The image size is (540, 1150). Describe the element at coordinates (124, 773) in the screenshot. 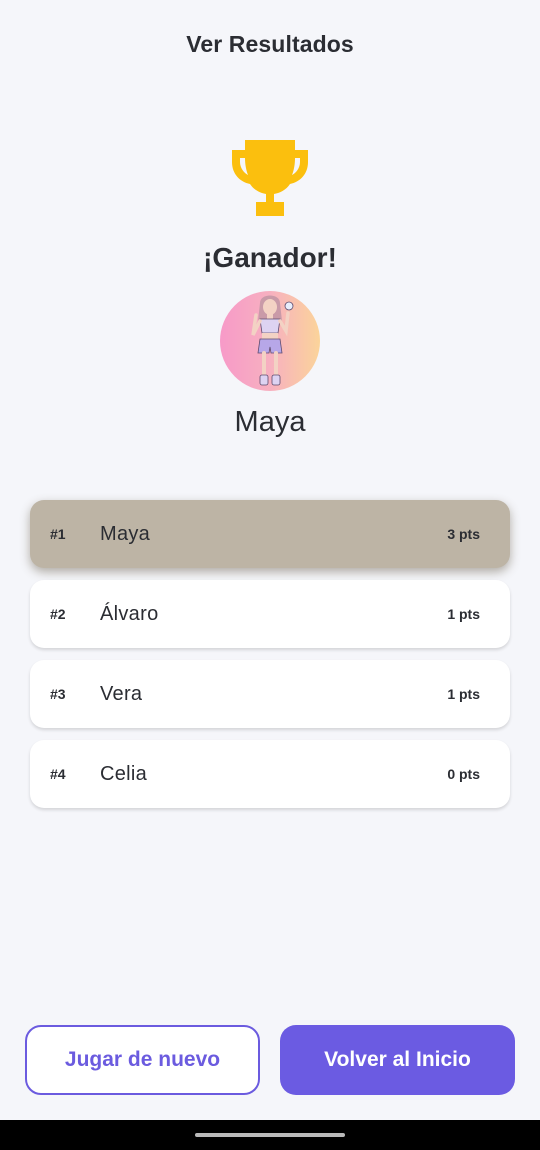

I see `player-name: Celia` at that location.